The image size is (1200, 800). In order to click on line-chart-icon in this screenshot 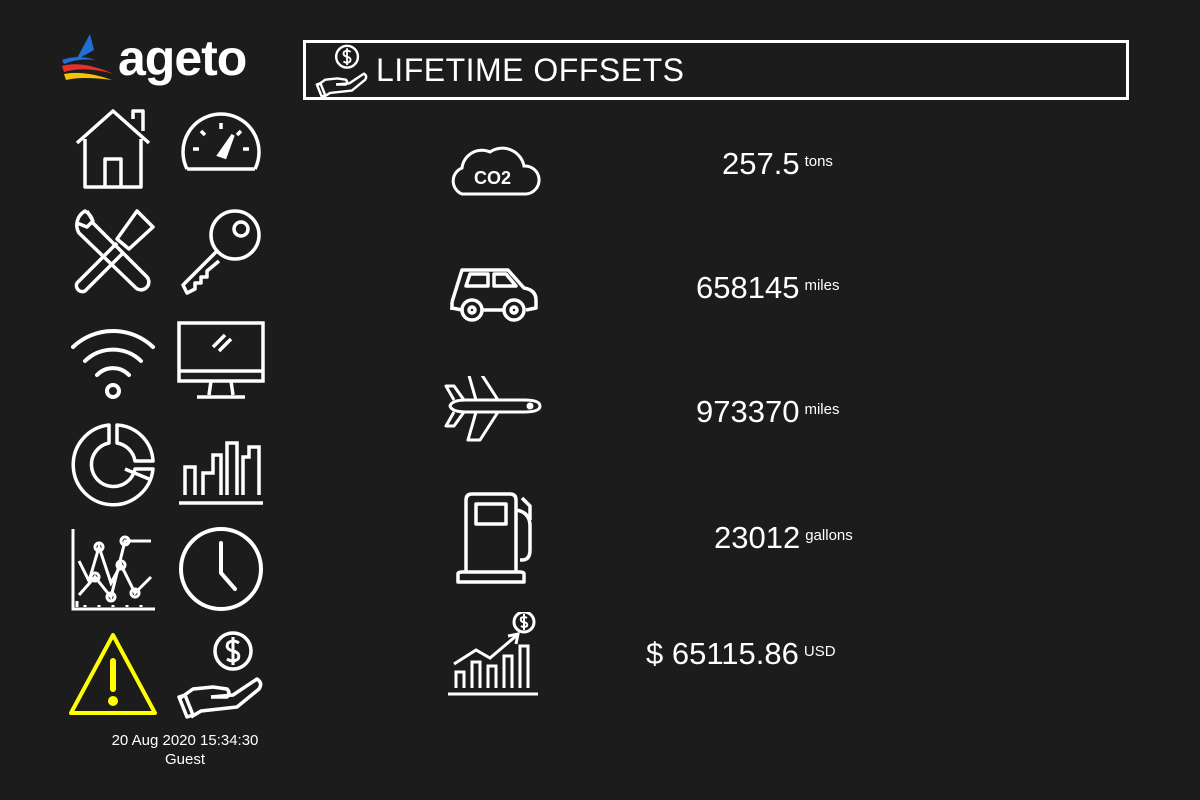, I will do `click(113, 570)`.